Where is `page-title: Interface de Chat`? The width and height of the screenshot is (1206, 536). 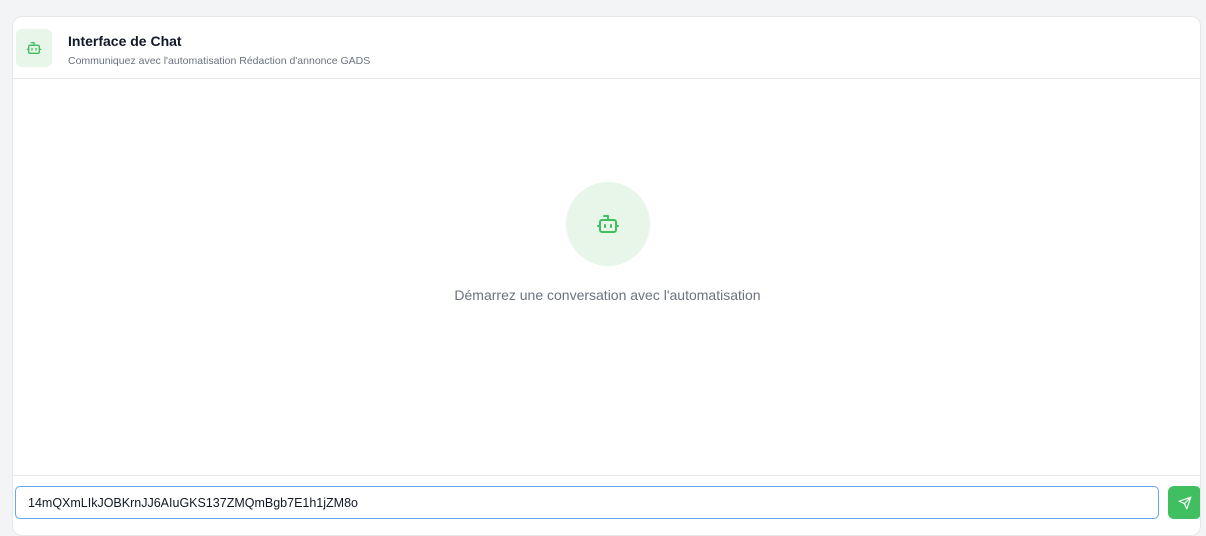 page-title: Interface de Chat is located at coordinates (125, 41).